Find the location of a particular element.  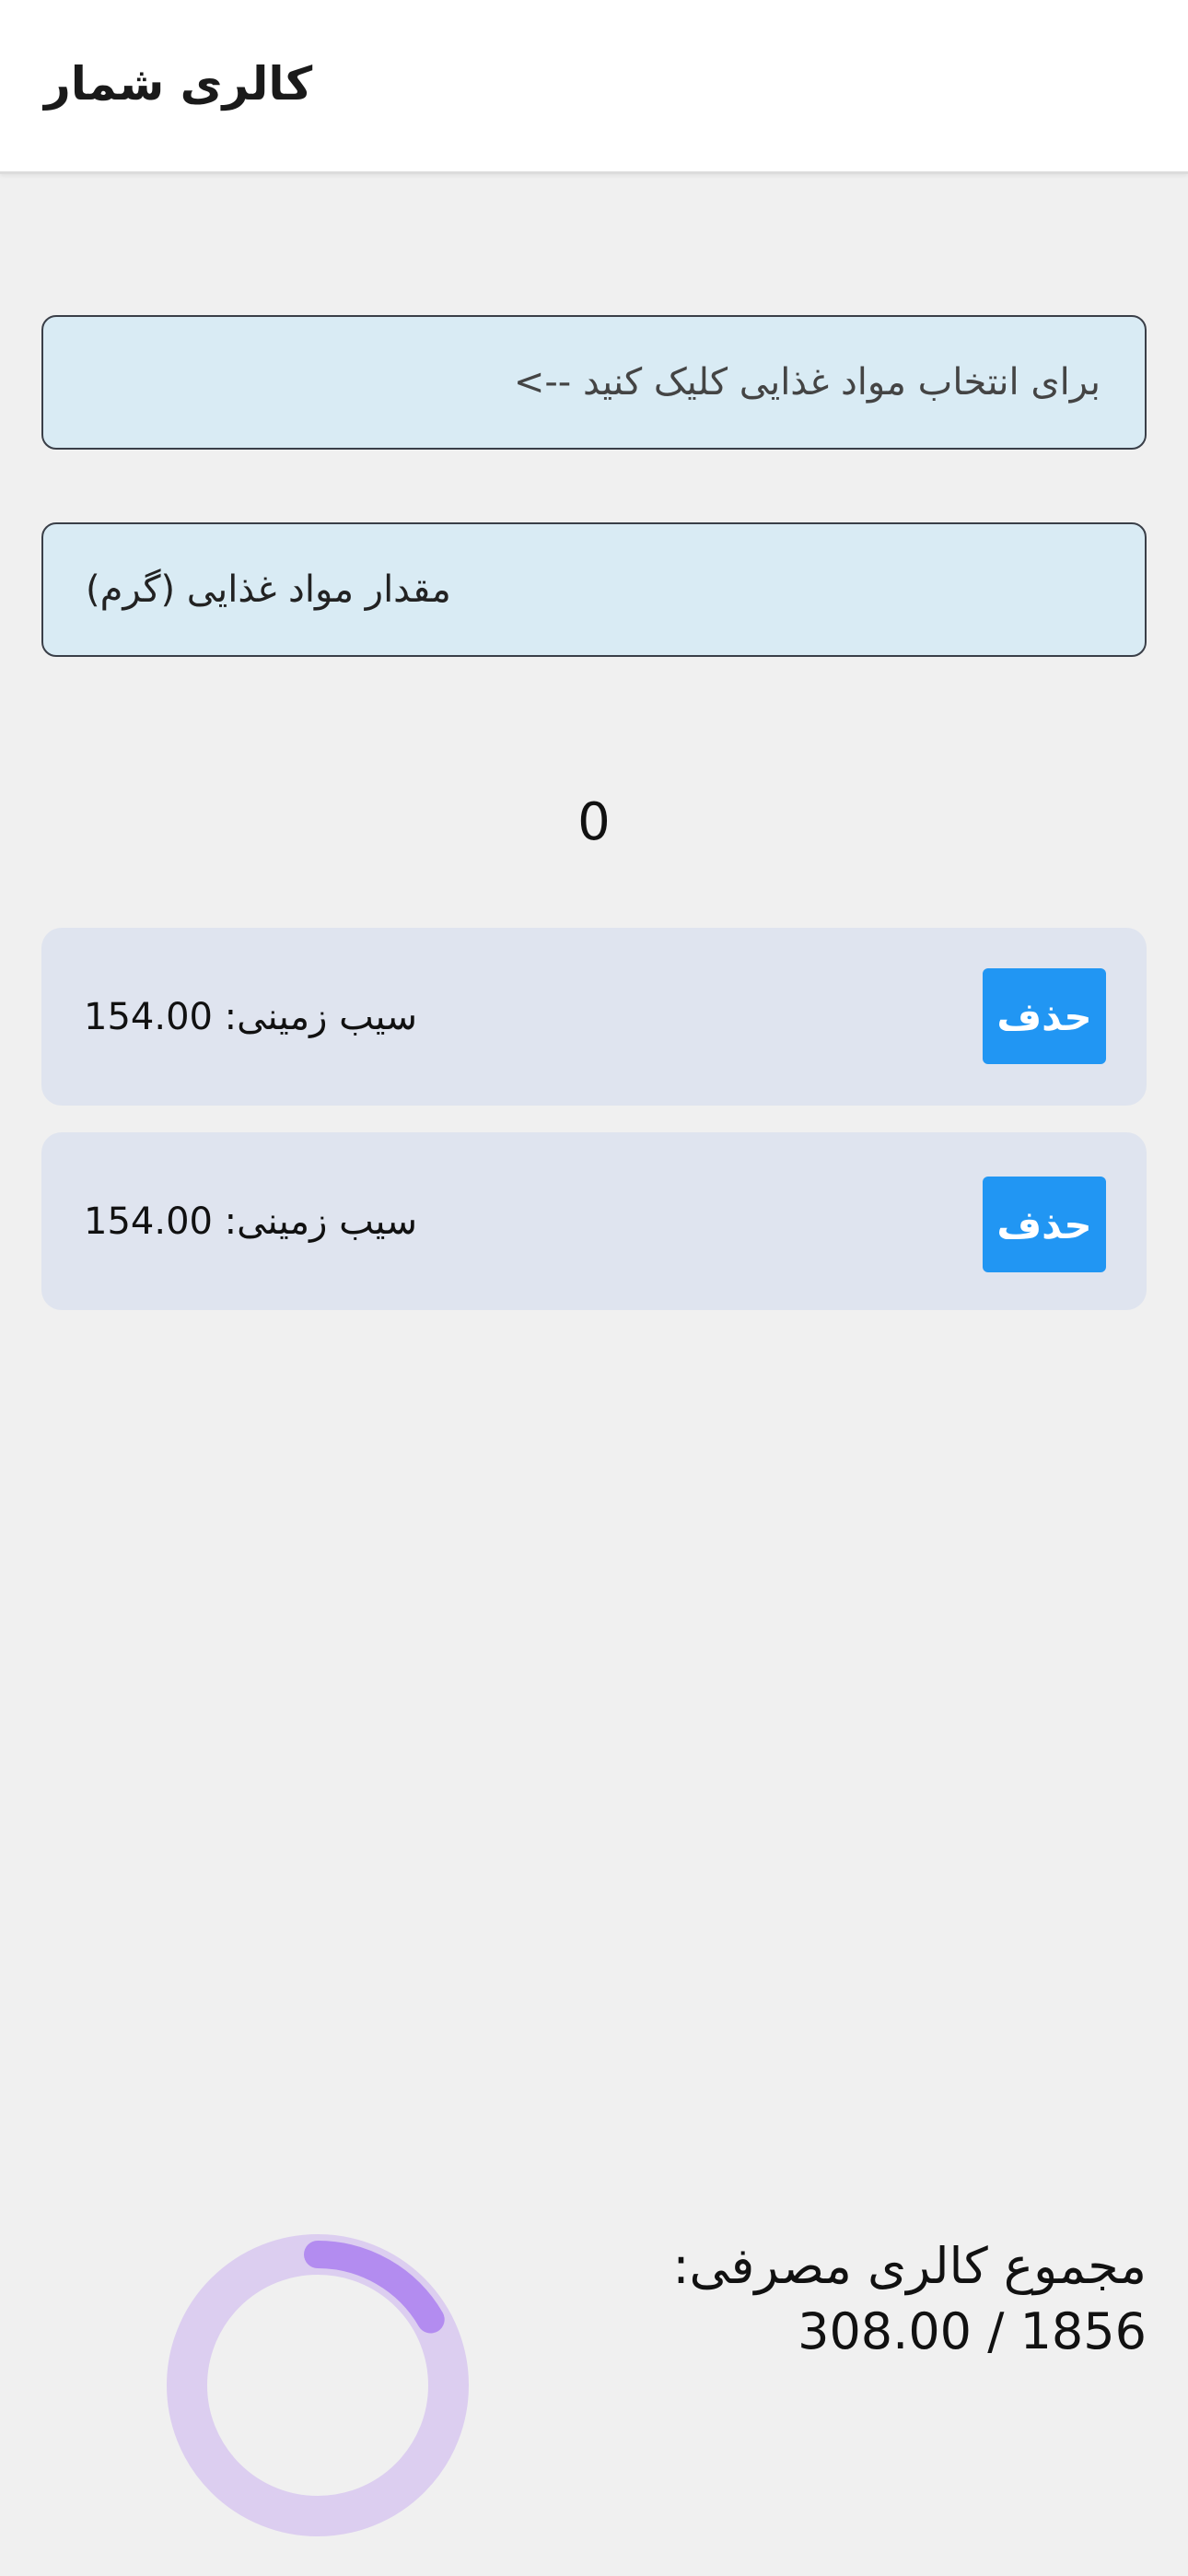

calorie-progress-ring is located at coordinates (318, 2385).